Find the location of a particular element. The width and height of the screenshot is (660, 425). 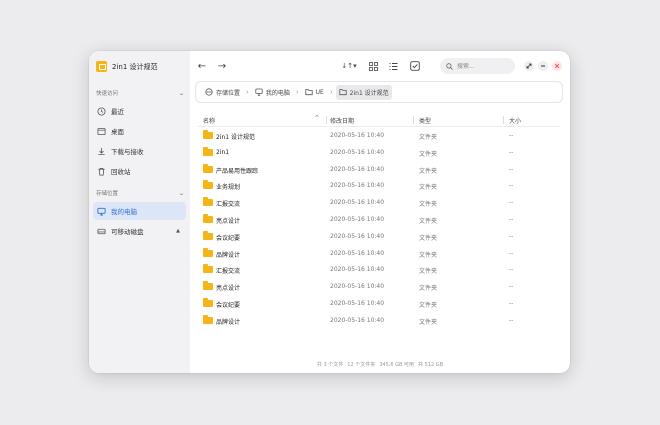

breadcrumb-item-current: 2in1 设计规范 is located at coordinates (363, 92).